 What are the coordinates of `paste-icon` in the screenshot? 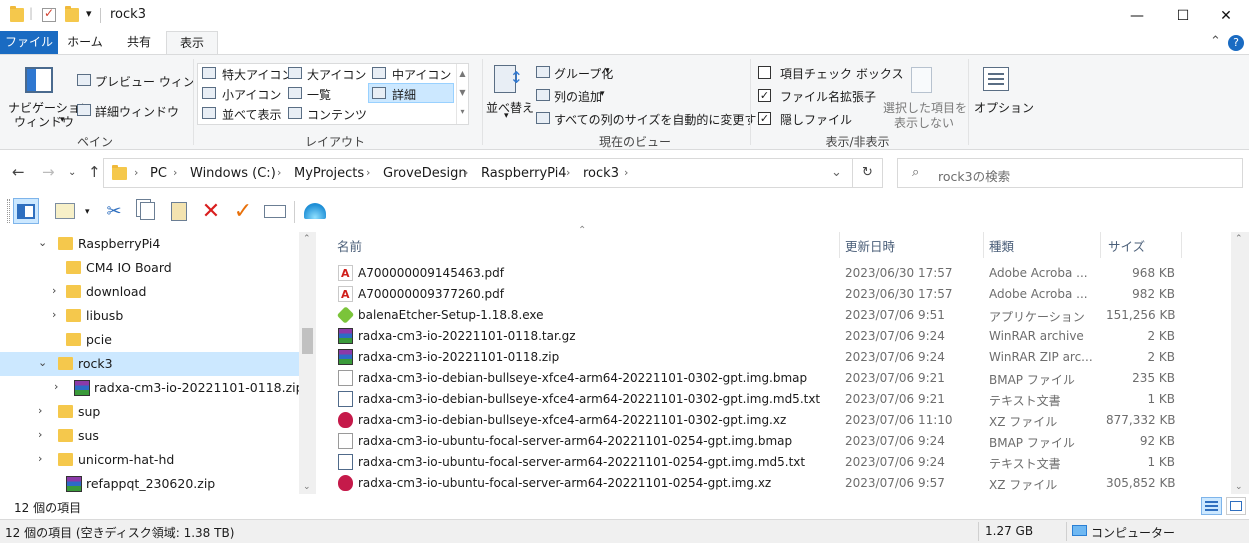 It's located at (179, 211).